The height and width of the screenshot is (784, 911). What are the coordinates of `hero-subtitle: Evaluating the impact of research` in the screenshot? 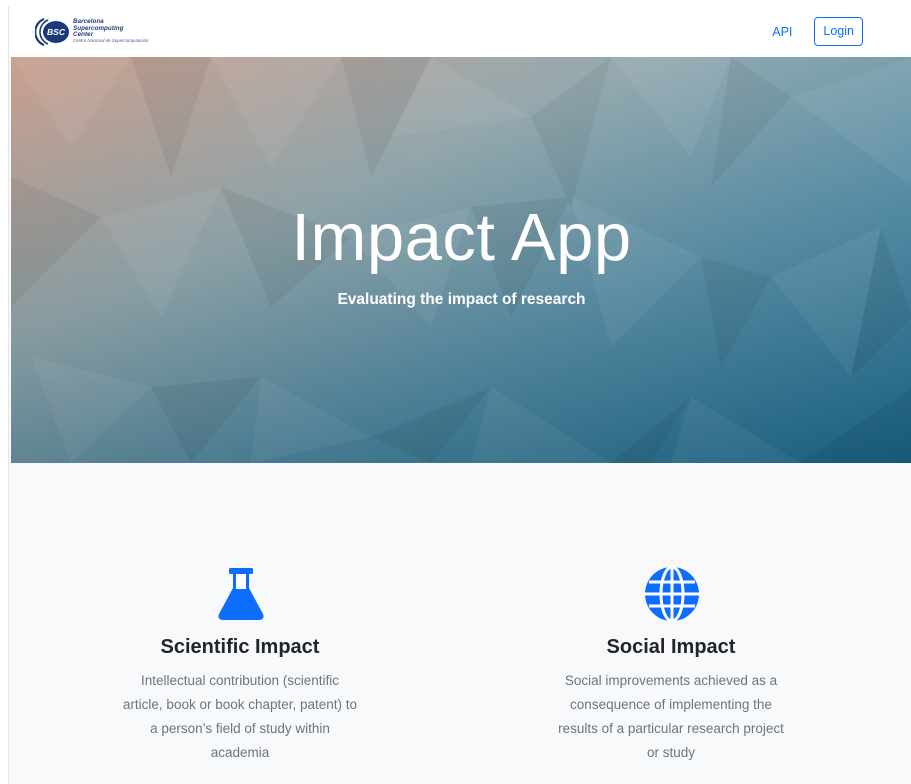 It's located at (461, 299).